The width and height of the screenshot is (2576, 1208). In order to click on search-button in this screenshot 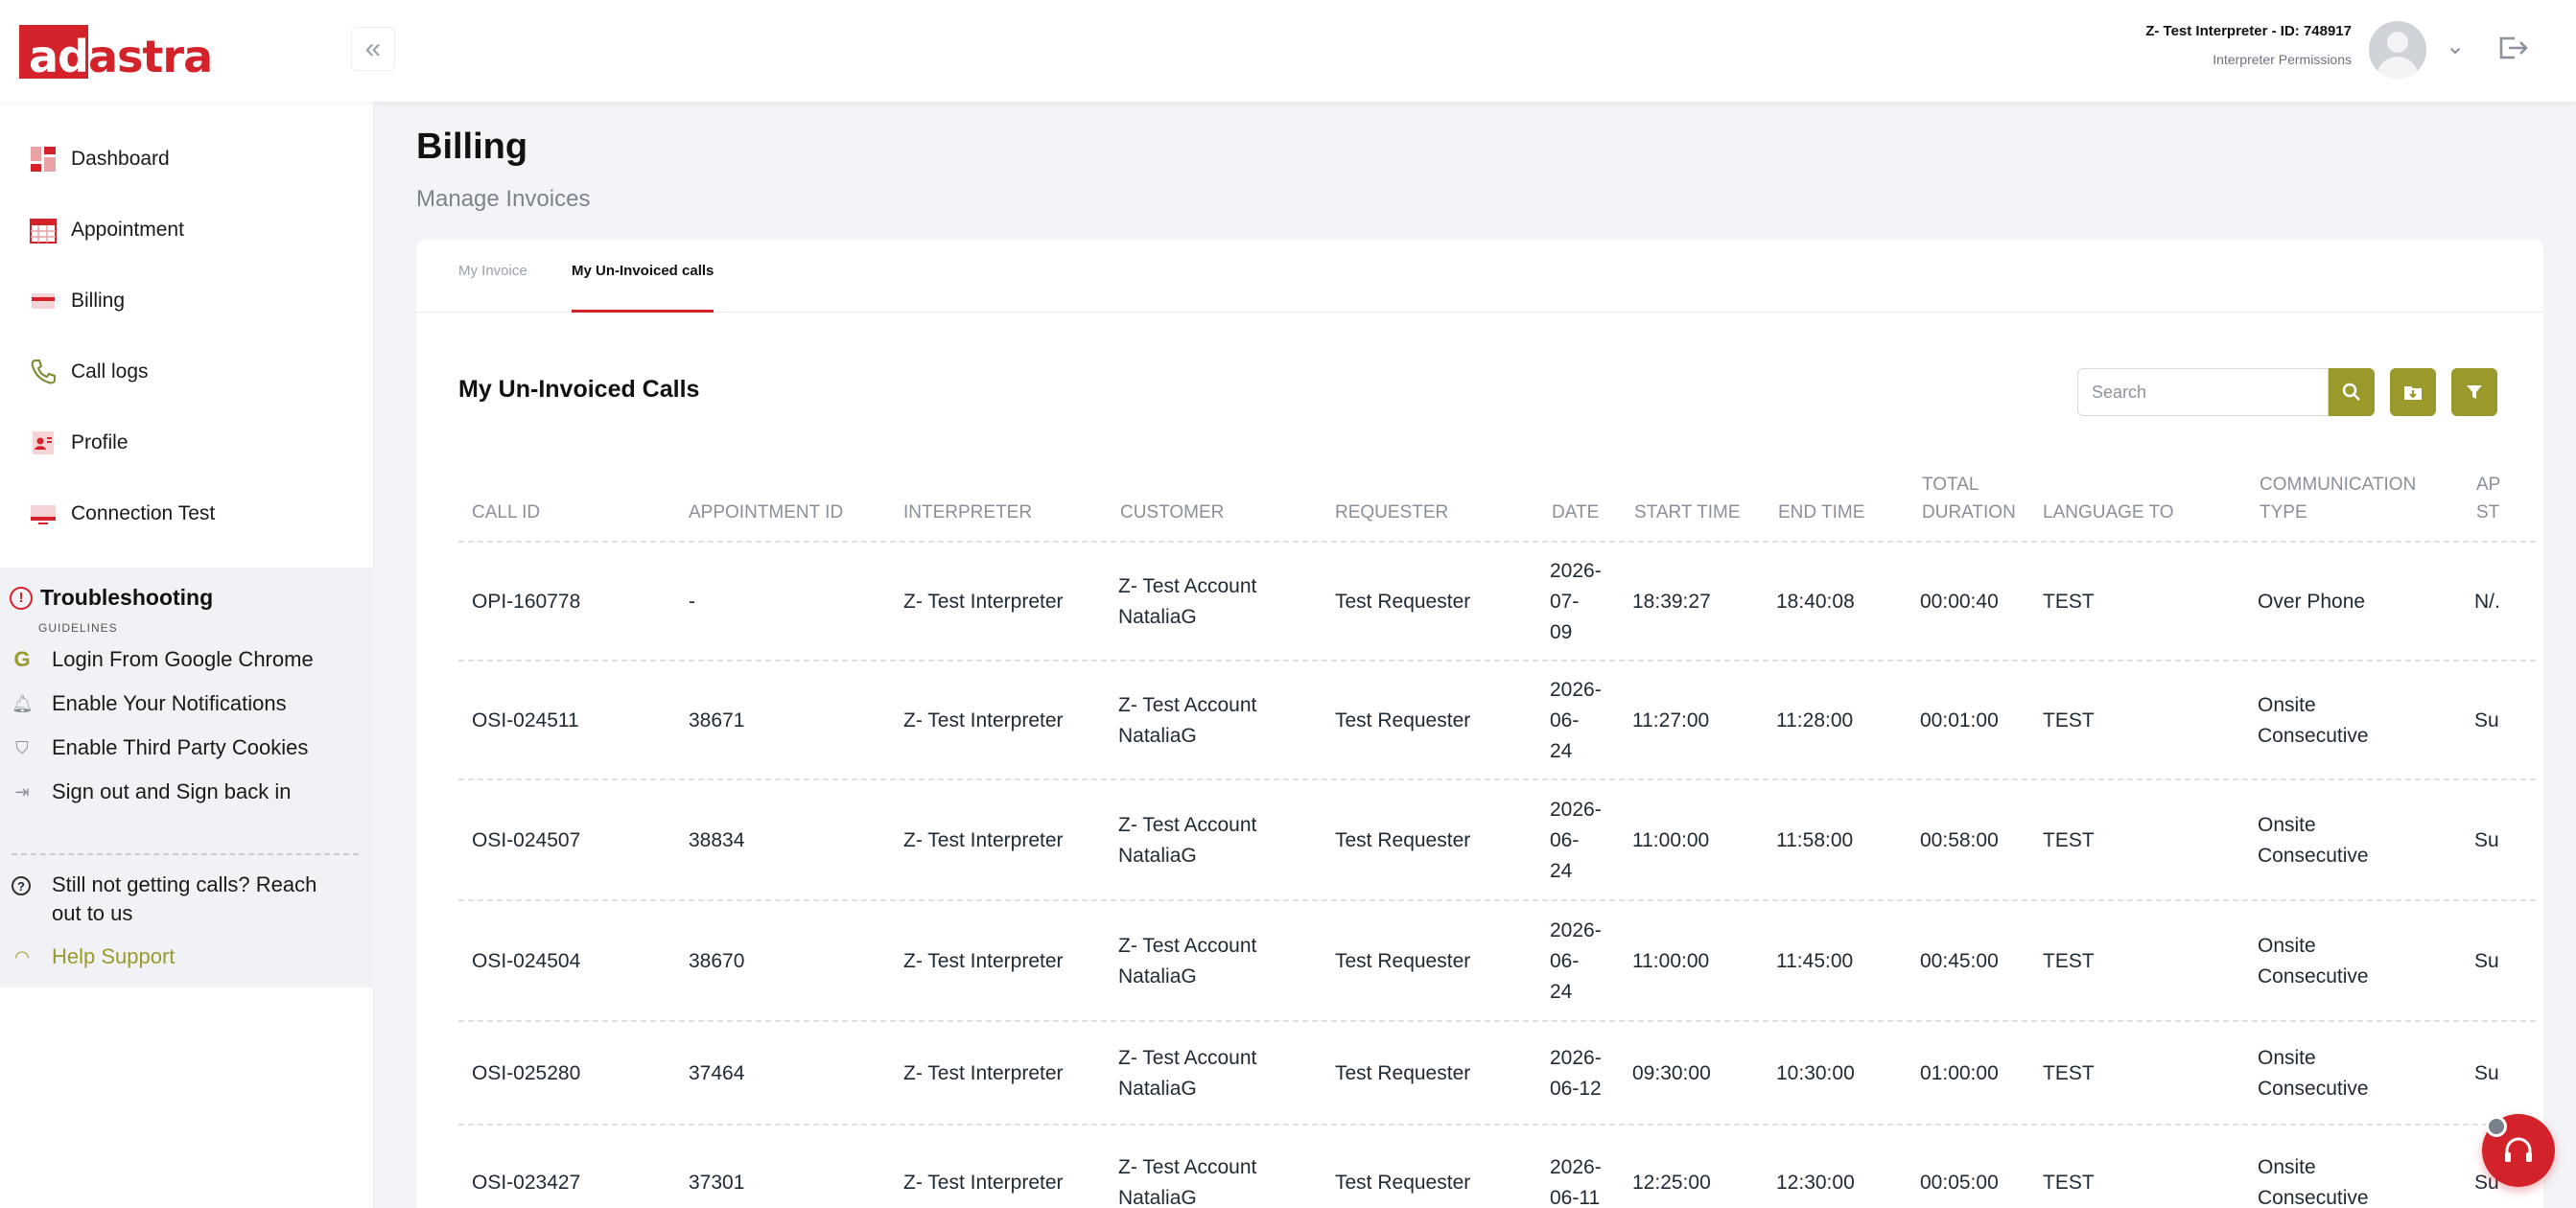, I will do `click(2352, 392)`.